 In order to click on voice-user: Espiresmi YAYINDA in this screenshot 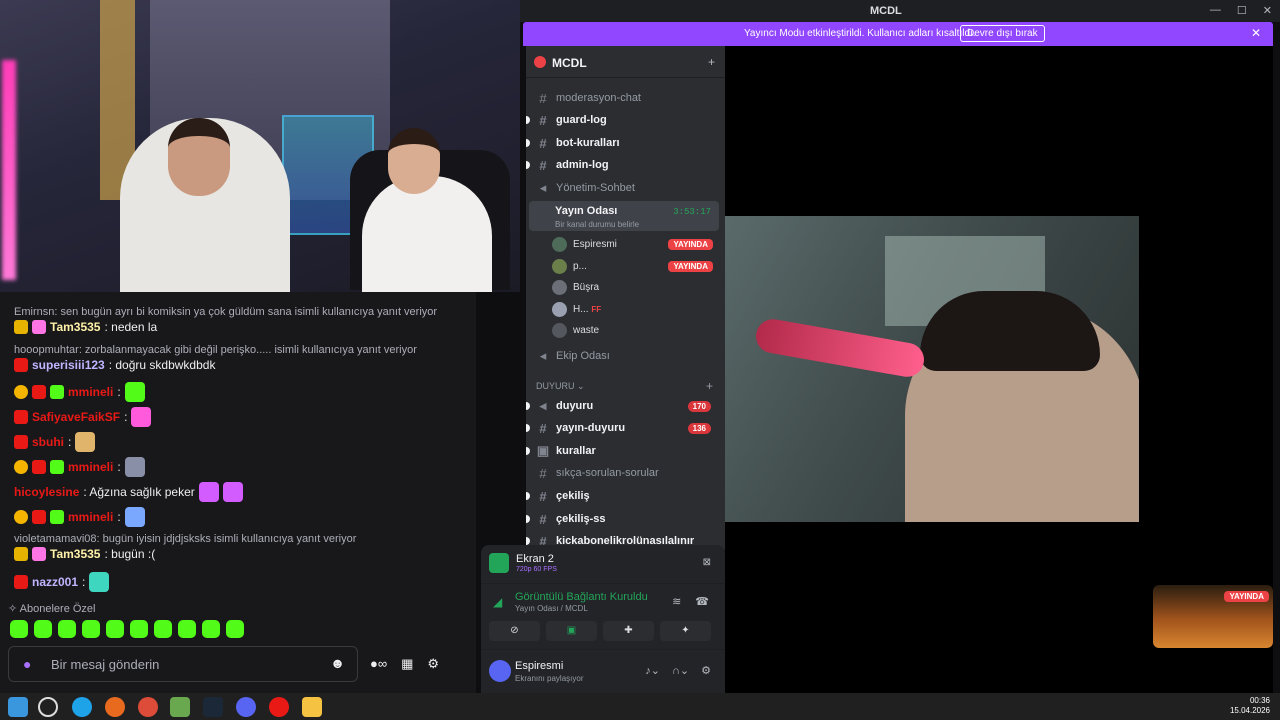, I will do `click(634, 244)`.